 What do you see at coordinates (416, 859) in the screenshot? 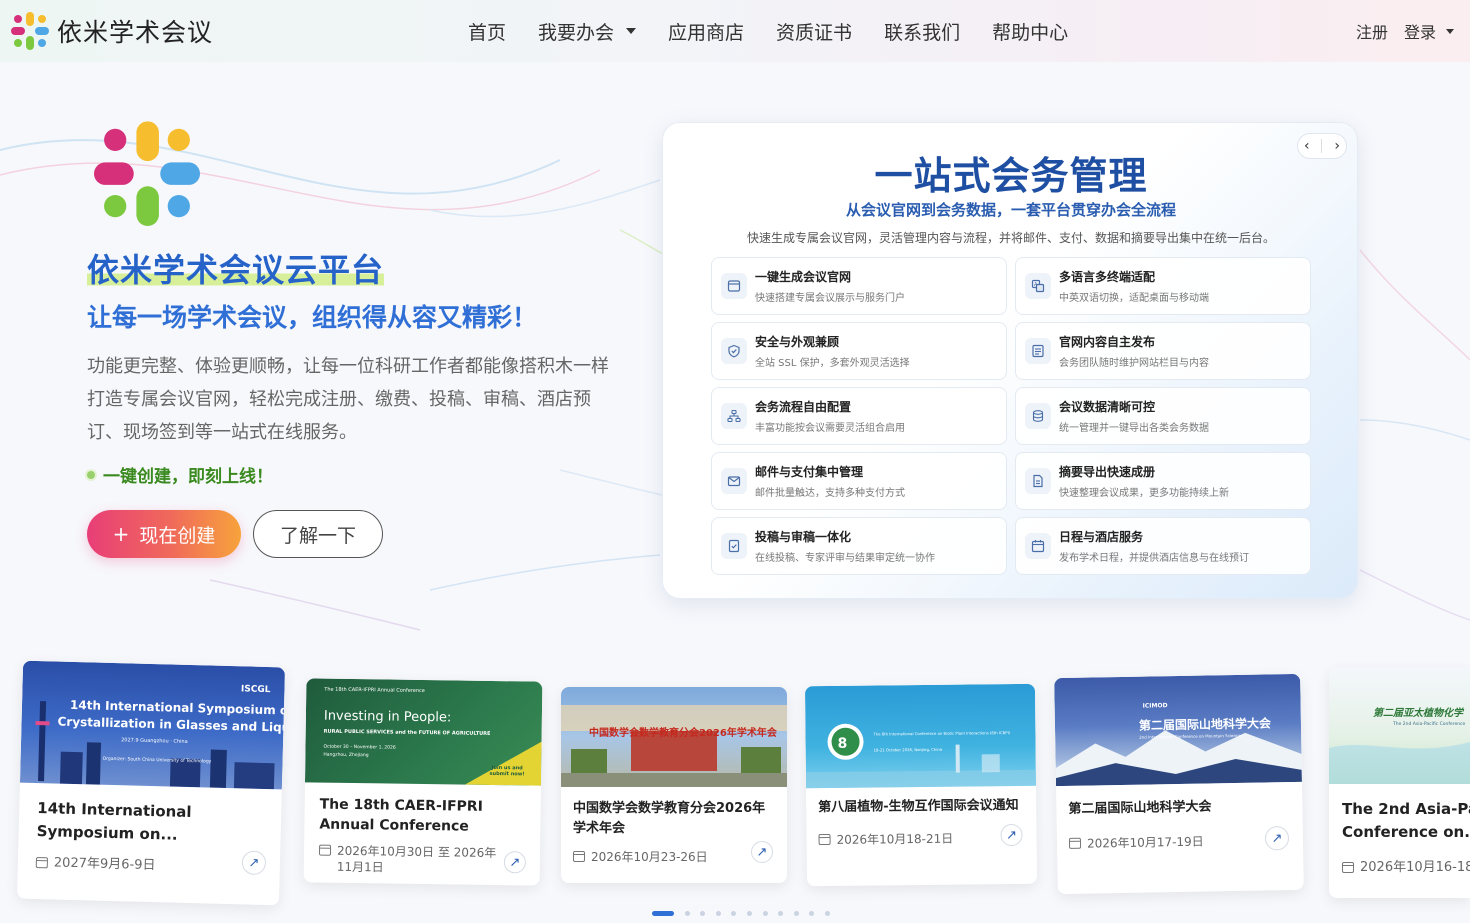
I see `conference-date-text: 2026年10月30日 至 2026年11月1日` at bounding box center [416, 859].